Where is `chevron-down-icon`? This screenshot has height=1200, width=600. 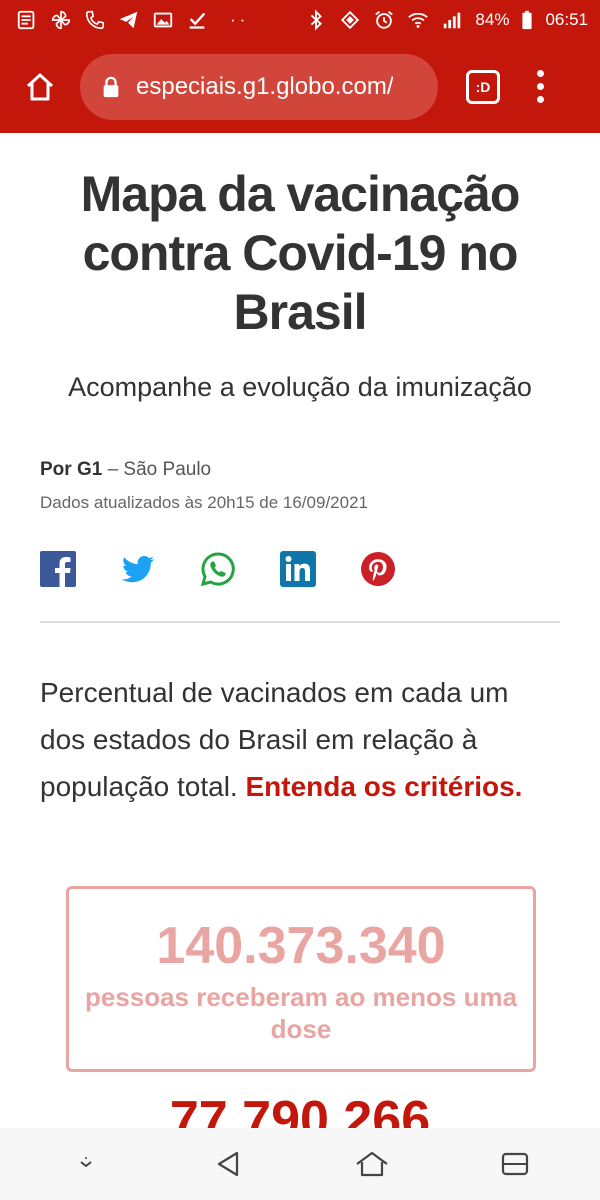
chevron-down-icon is located at coordinates (85, 1162).